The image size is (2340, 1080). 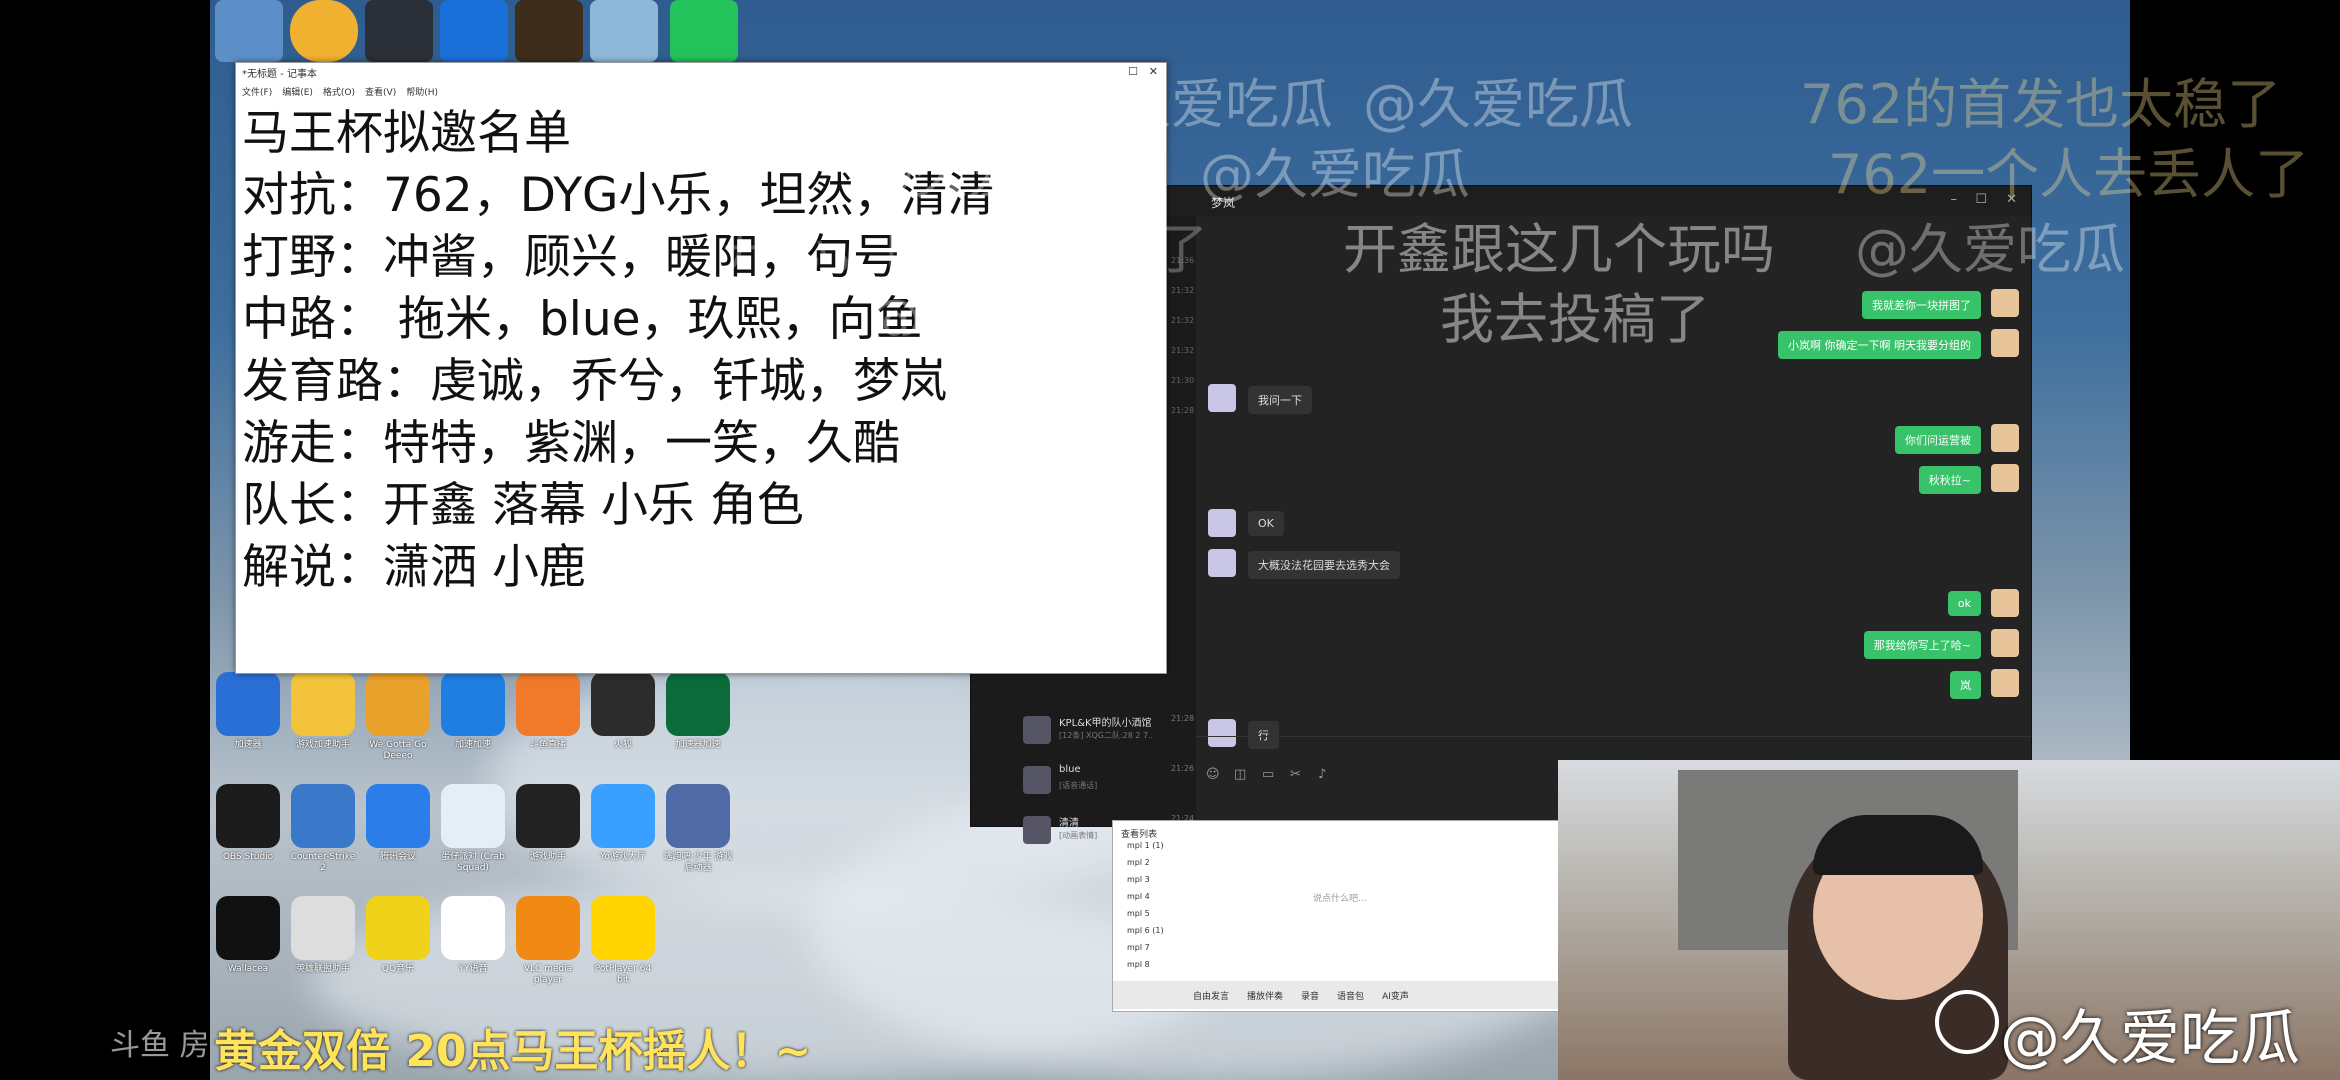 I want to click on desktop-icon: 火狐, so click(x=623, y=711).